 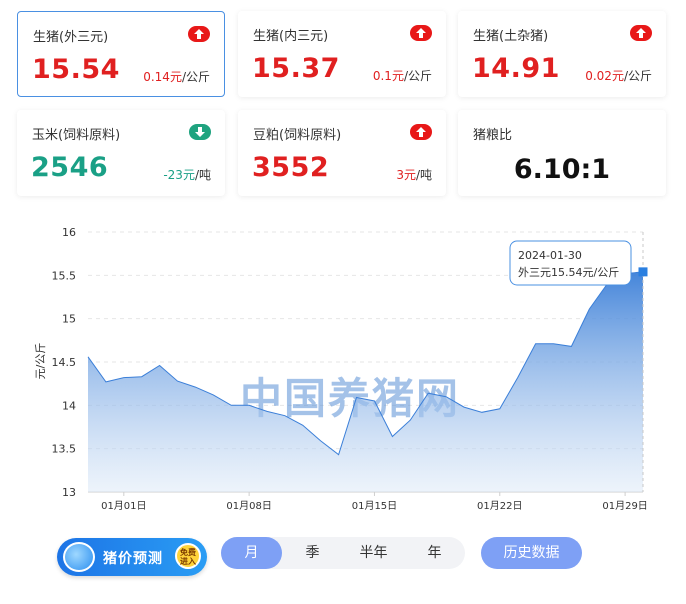 I want to click on price-forecast-banner: 猪价预测 免费进入, so click(x=132, y=557).